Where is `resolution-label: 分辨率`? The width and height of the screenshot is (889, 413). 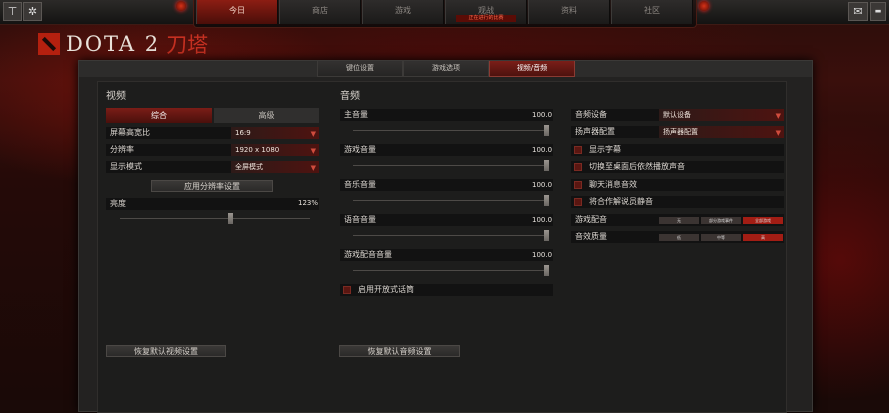
resolution-label: 分辨率 is located at coordinates (122, 149).